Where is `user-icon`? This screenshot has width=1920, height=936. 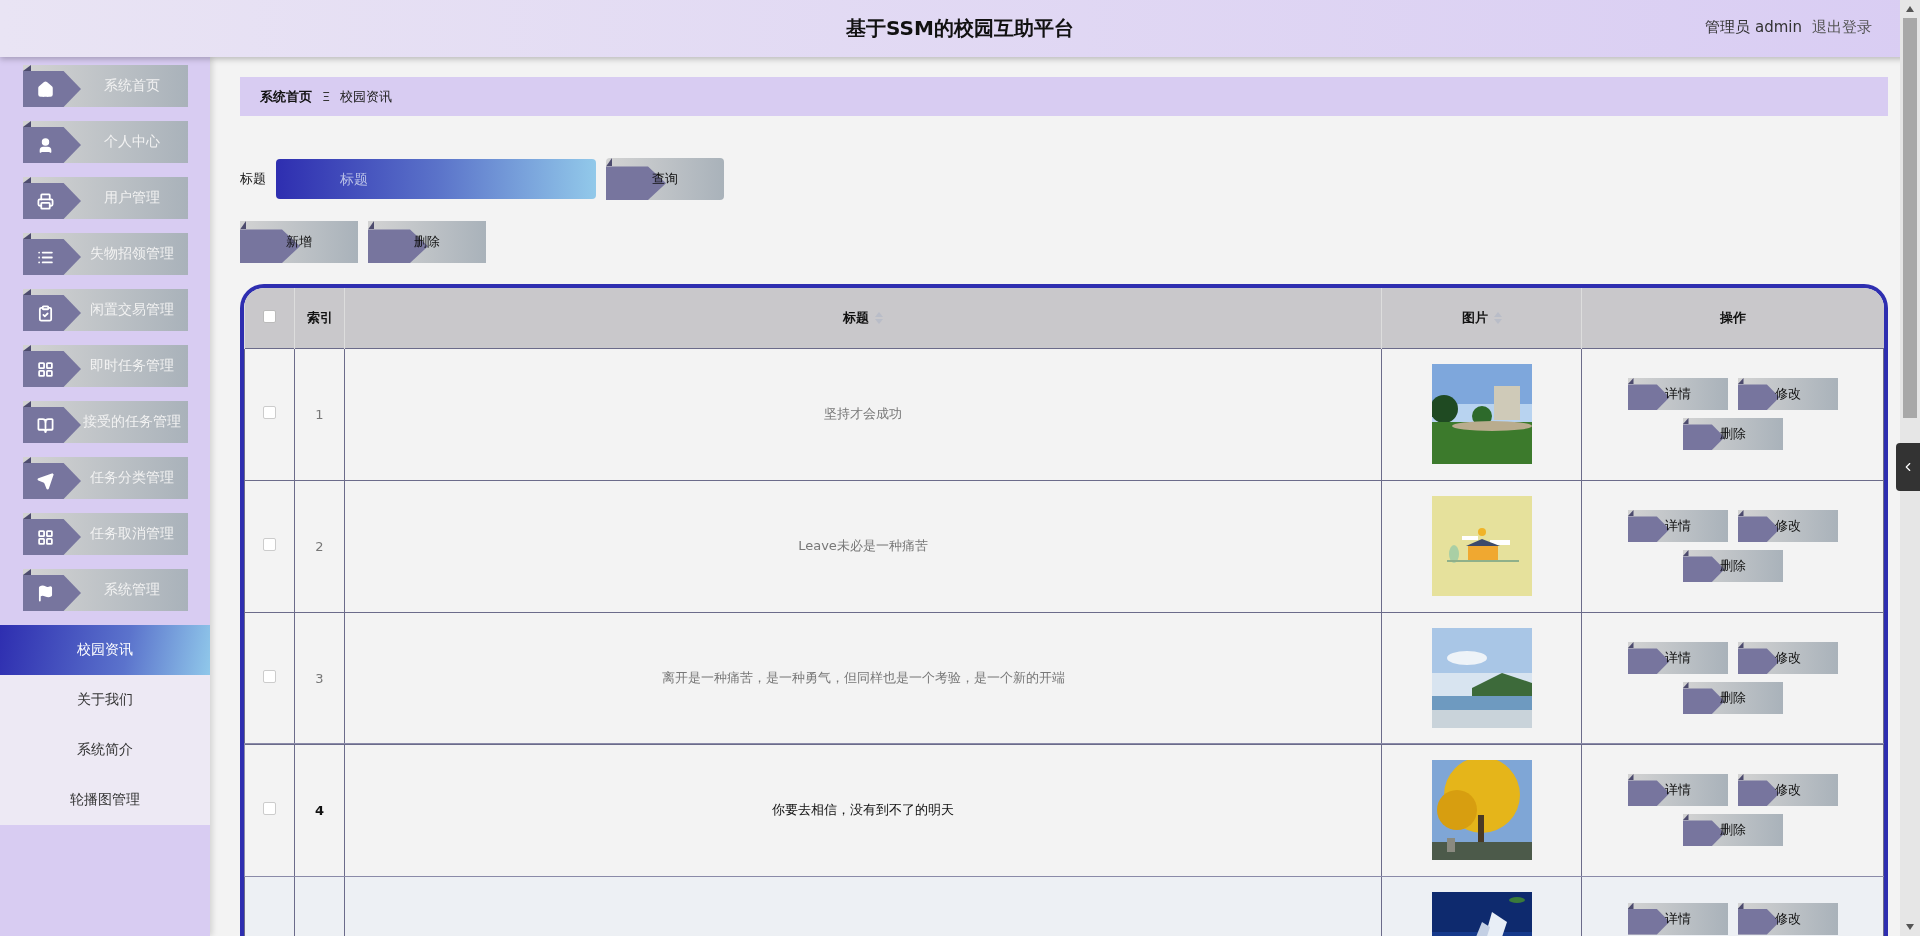
user-icon is located at coordinates (45, 145).